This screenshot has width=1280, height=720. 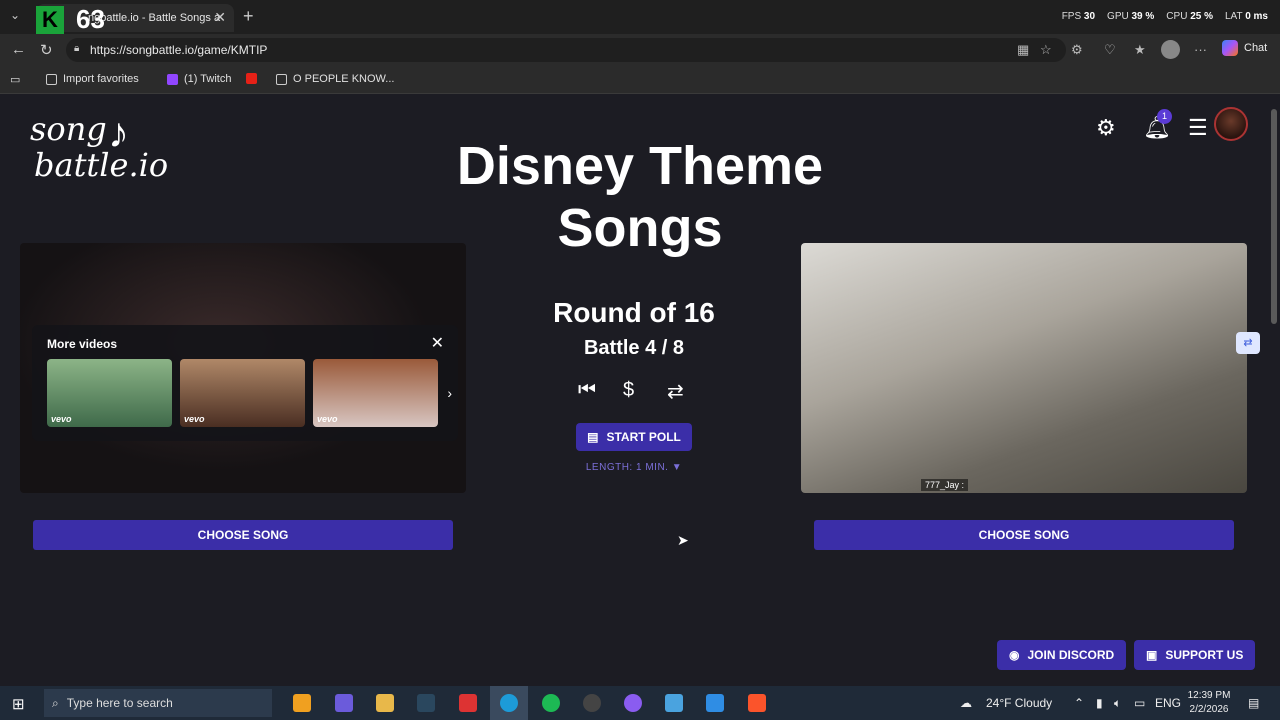 What do you see at coordinates (1164, 116) in the screenshot?
I see `notification-badge: 1` at bounding box center [1164, 116].